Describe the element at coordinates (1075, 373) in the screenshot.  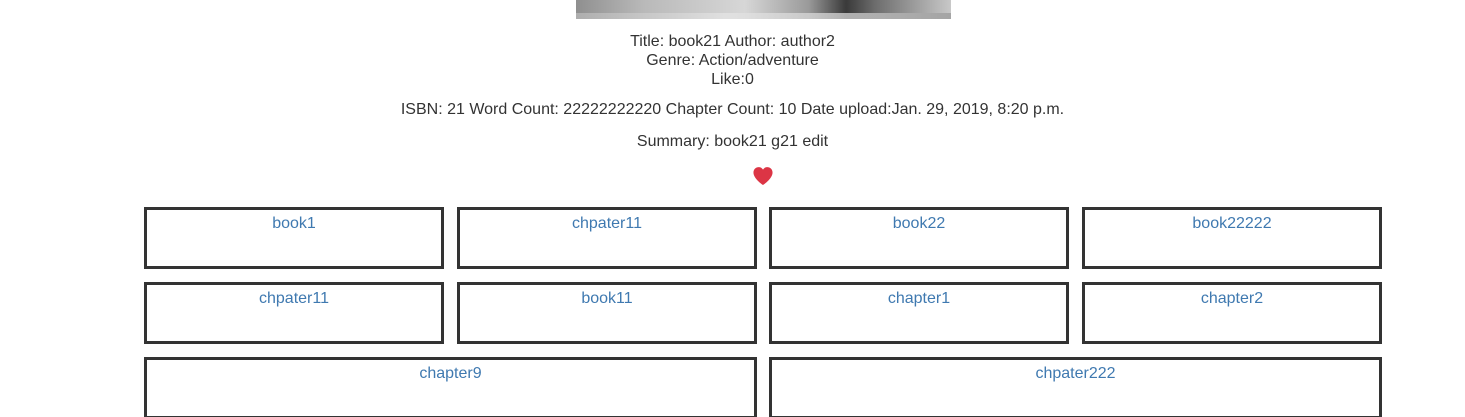
I see `chapter-link: chpater222` at that location.